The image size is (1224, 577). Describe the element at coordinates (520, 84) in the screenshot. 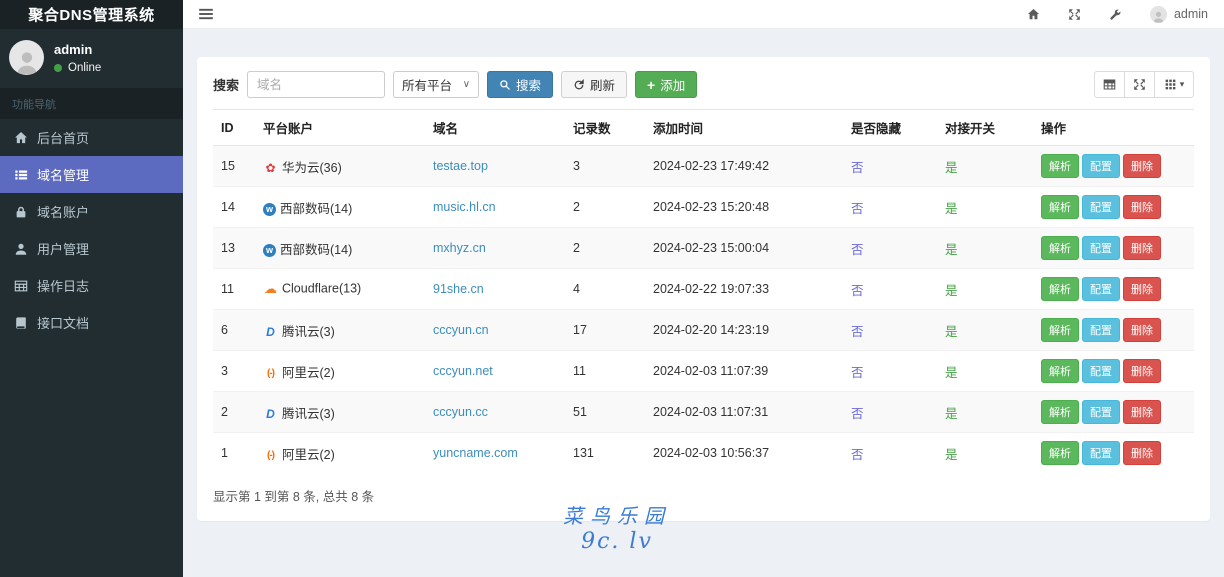

I see `search-button: 搜索` at that location.